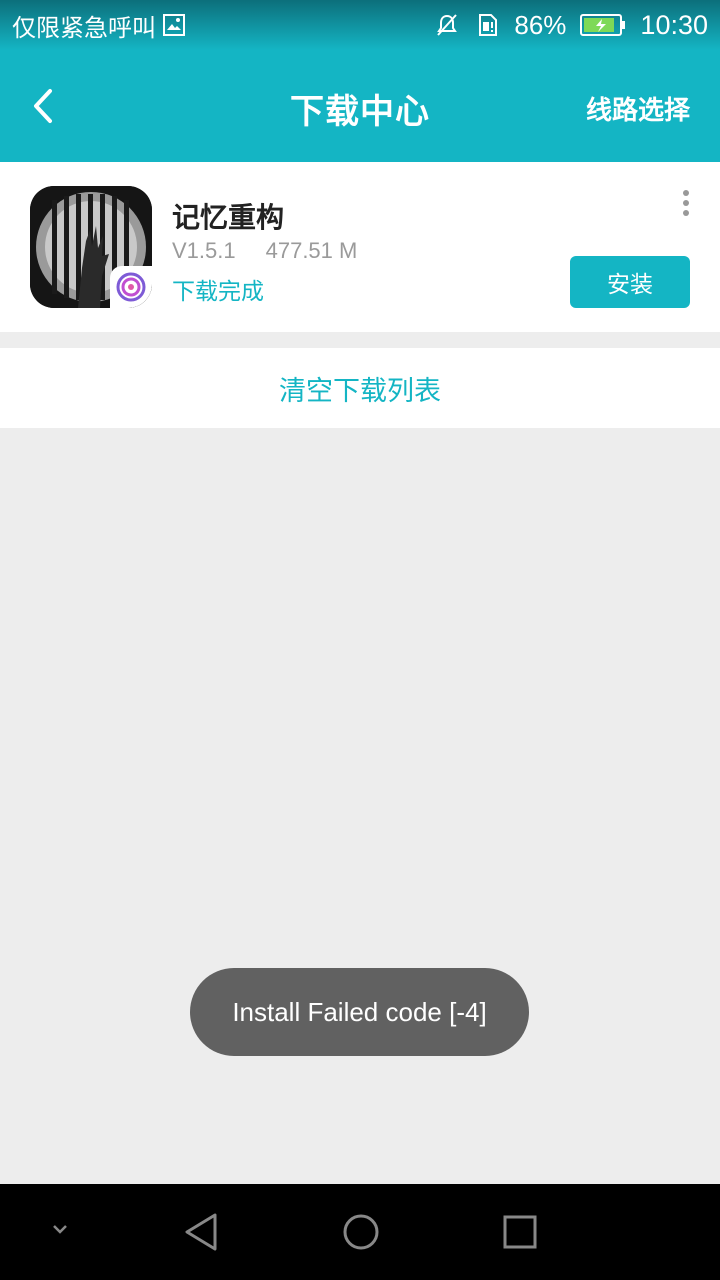  Describe the element at coordinates (204, 250) in the screenshot. I see `app-version: V1.5.1` at that location.